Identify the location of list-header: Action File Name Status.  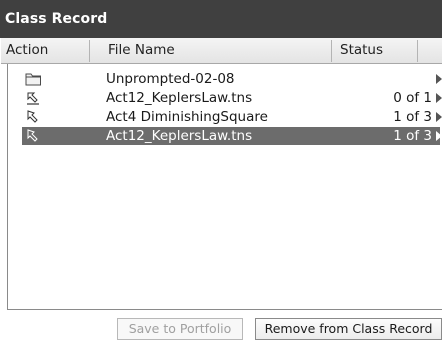
(221, 51).